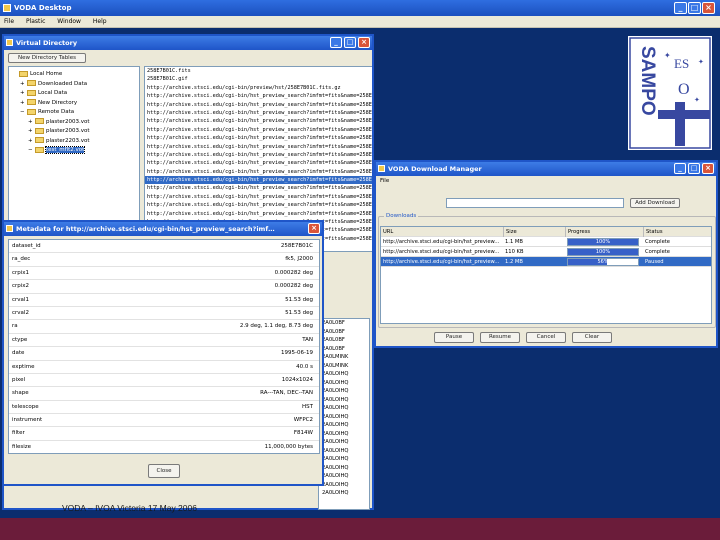 This screenshot has width=720, height=540. I want to click on tree-node: − test_mflt2.vot, so click(57, 150).